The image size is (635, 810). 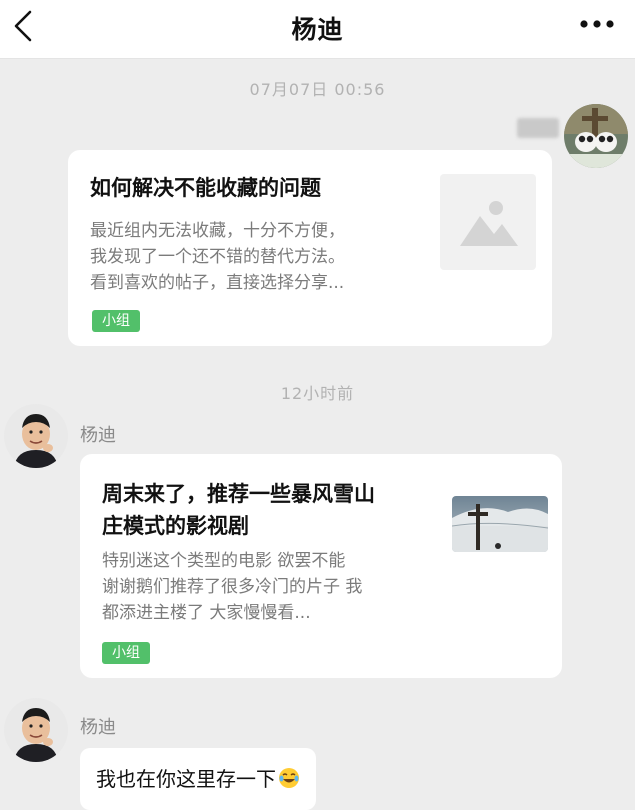 What do you see at coordinates (538, 128) in the screenshot?
I see `blurred-sender-name` at bounding box center [538, 128].